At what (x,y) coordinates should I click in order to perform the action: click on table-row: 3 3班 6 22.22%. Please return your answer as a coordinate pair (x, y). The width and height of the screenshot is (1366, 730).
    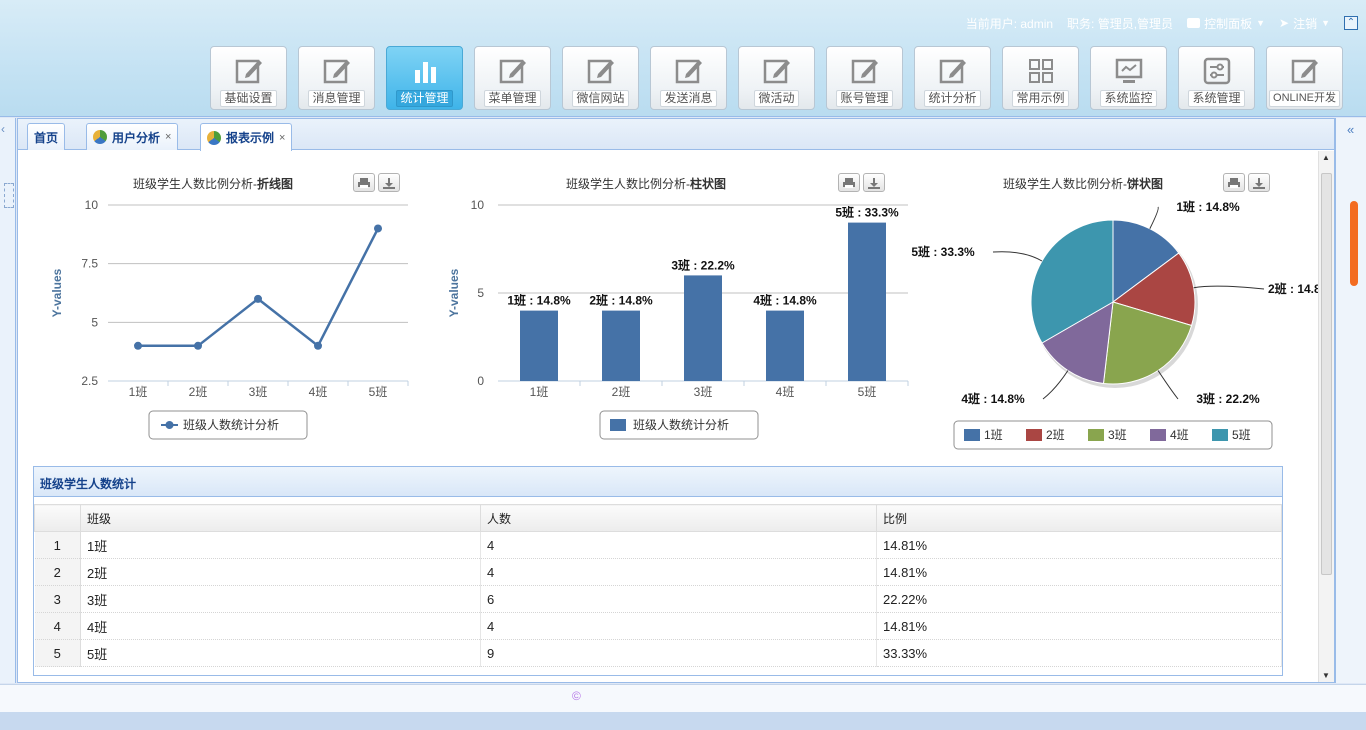
    Looking at the image, I should click on (658, 599).